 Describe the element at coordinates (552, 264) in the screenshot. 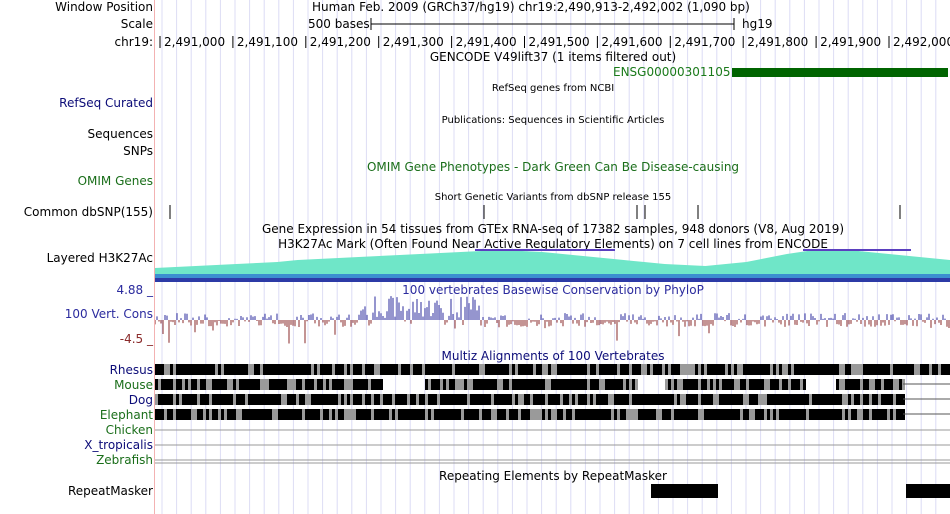

I see `h3k27ac-signal` at that location.